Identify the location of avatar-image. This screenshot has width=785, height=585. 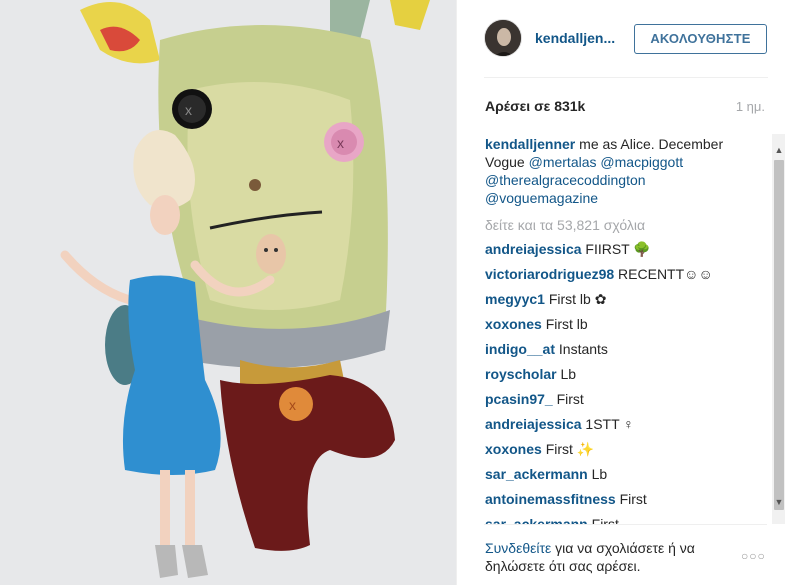
(503, 38).